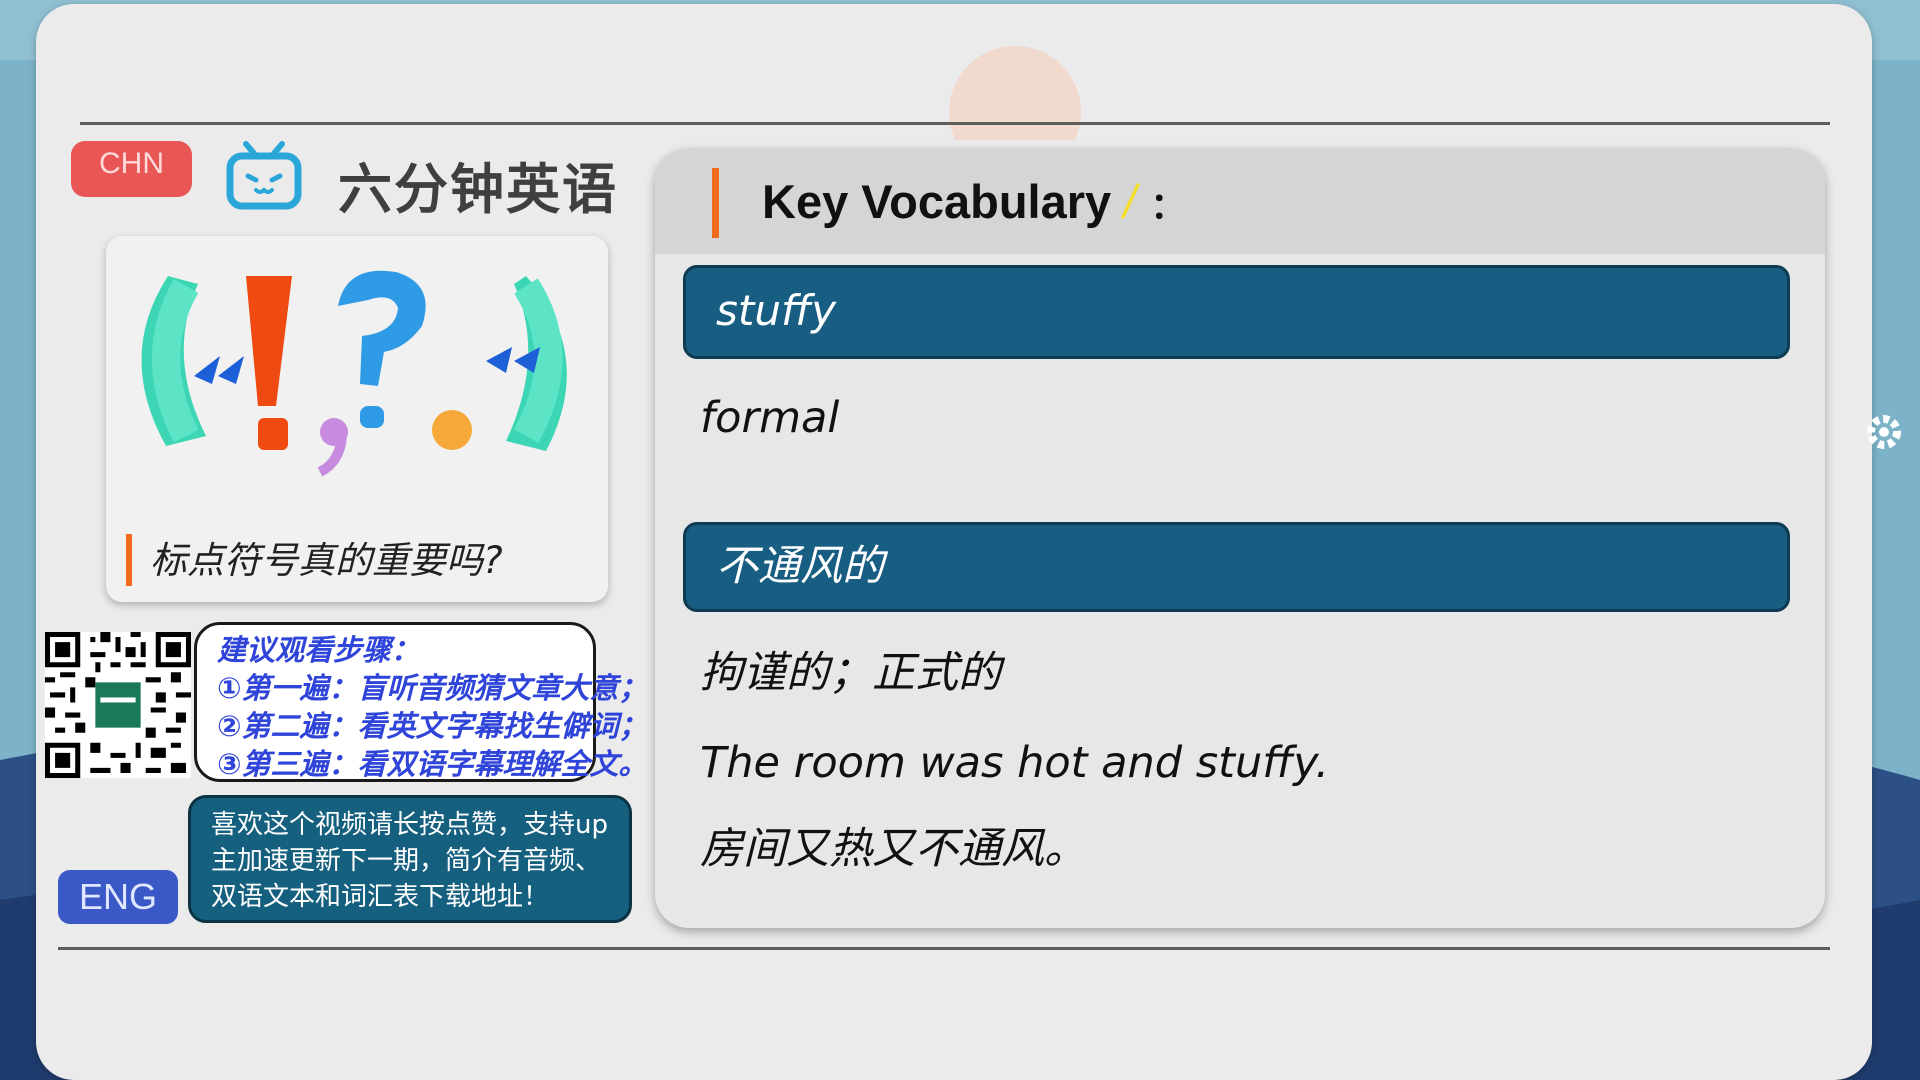  What do you see at coordinates (1168, 205) in the screenshot?
I see `heading-colon: ：` at bounding box center [1168, 205].